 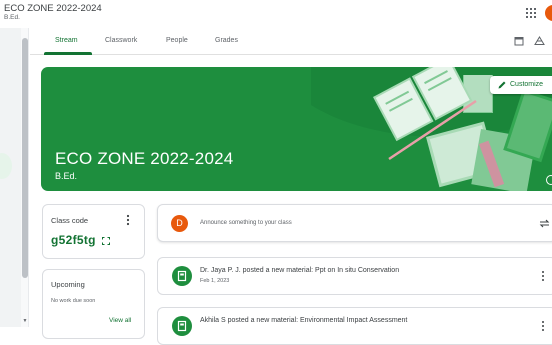 I want to click on scroll-down-arrow: ▼, so click(x=25, y=321).